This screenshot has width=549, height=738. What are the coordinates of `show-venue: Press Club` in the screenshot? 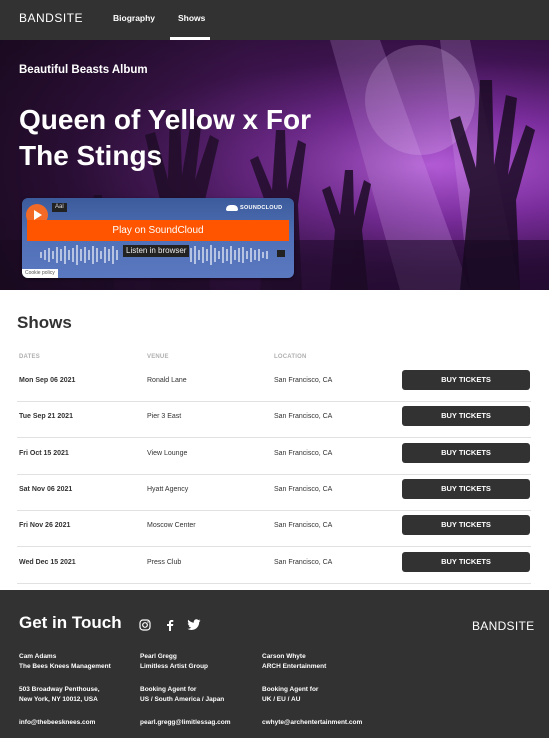 It's located at (164, 562).